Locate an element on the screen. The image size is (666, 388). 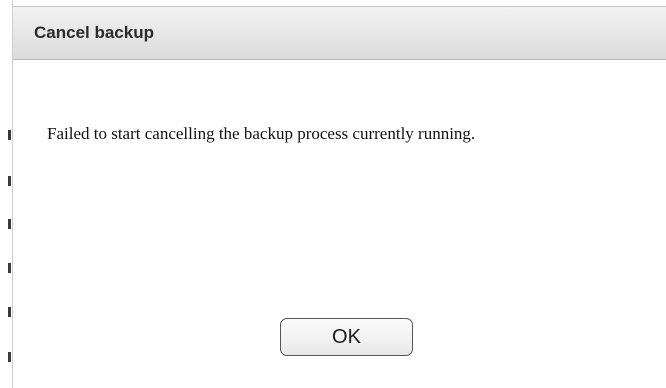
dialog-title: Cancel backup is located at coordinates (94, 32).